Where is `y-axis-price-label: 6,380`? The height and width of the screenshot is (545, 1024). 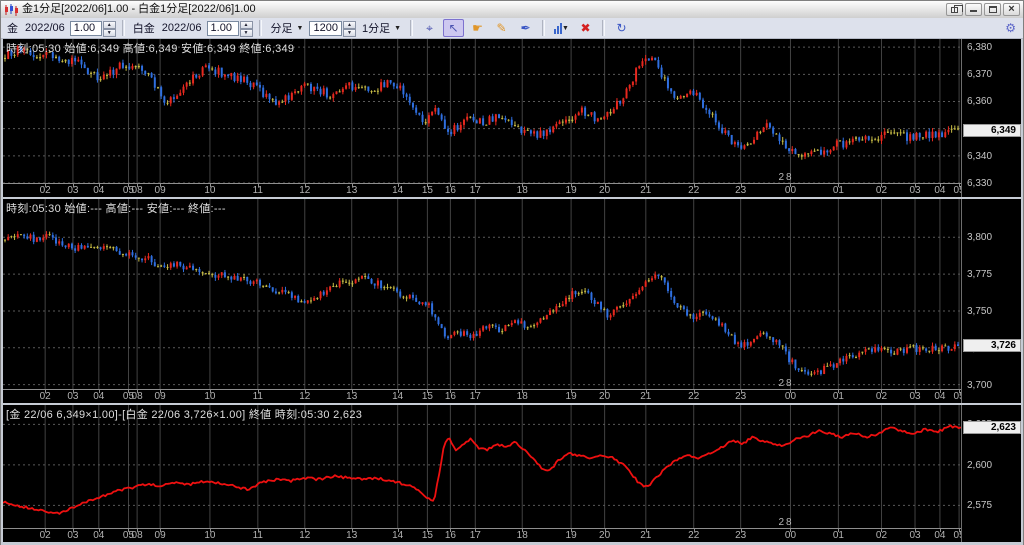
y-axis-price-label: 6,380 is located at coordinates (980, 48).